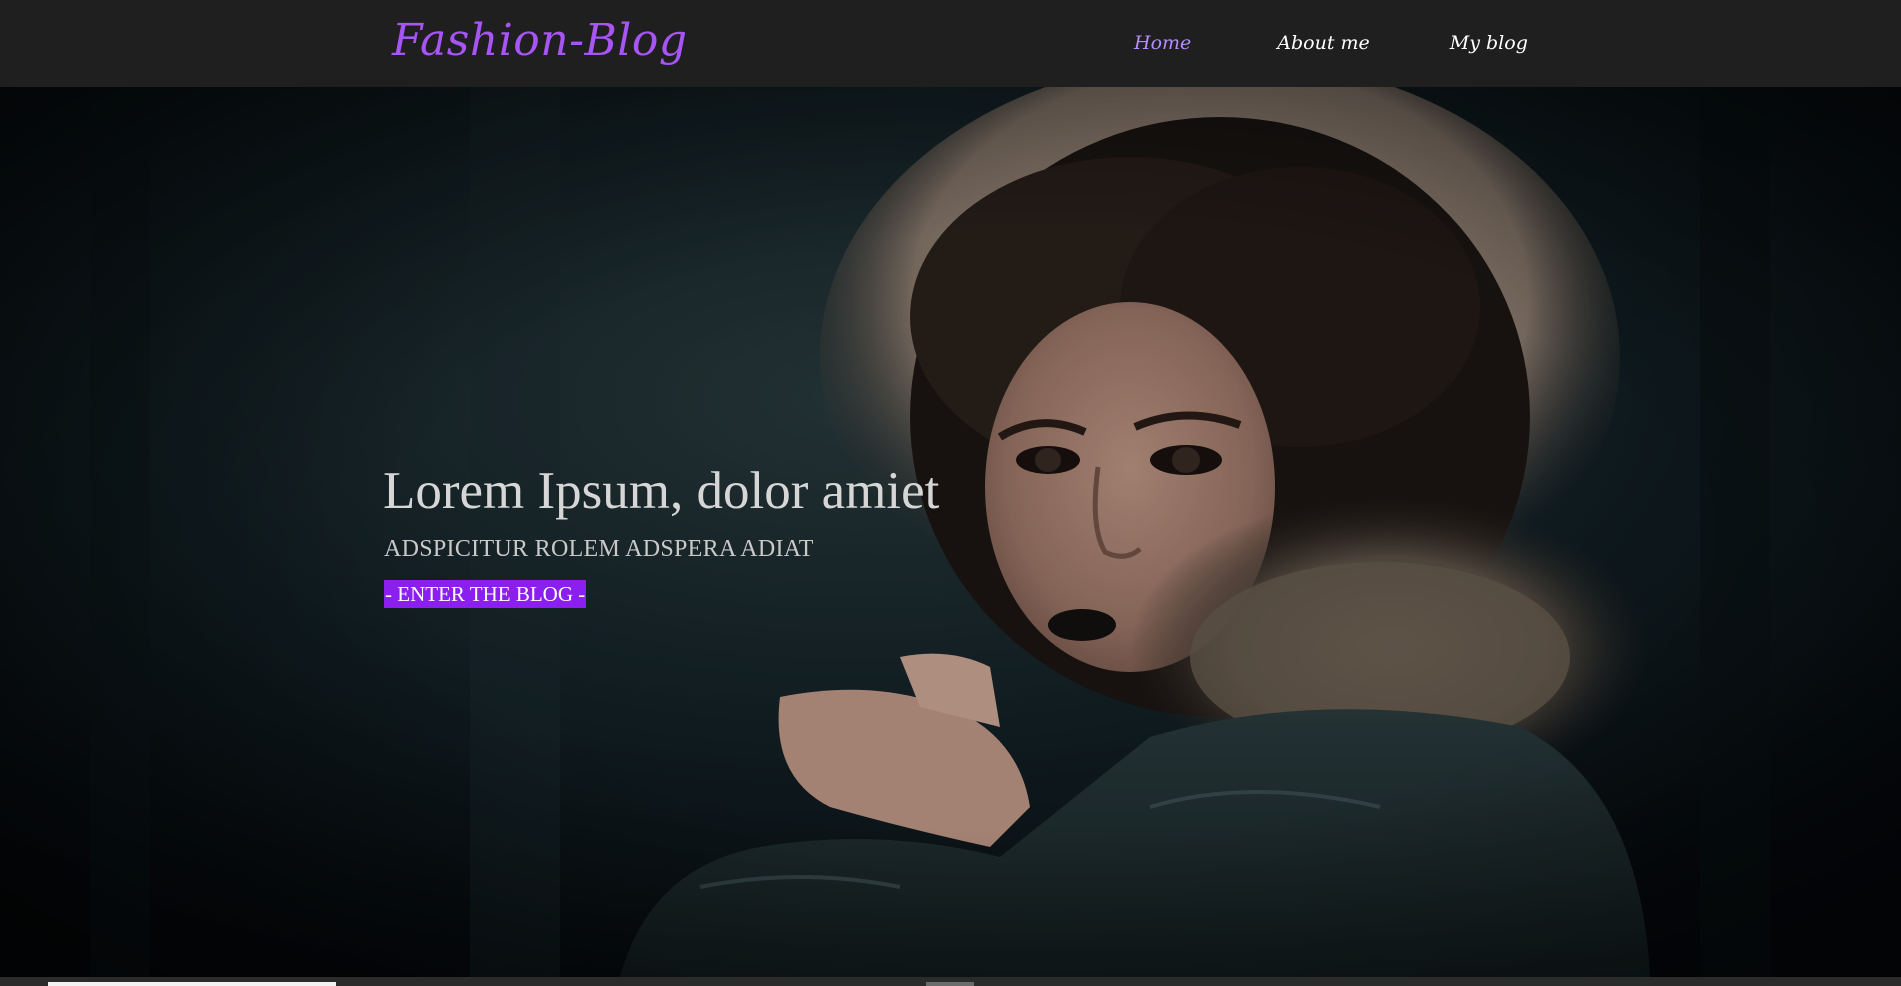 The height and width of the screenshot is (986, 1901). Describe the element at coordinates (661, 491) in the screenshot. I see `hero-title: Lorem Ipsum, dolor amiet` at that location.